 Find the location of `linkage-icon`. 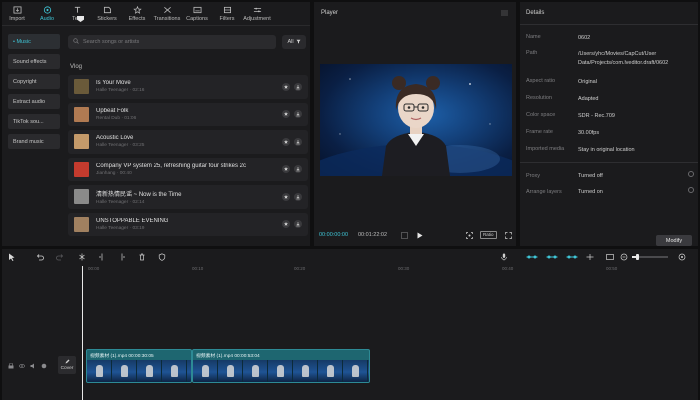

linkage-icon is located at coordinates (572, 257).